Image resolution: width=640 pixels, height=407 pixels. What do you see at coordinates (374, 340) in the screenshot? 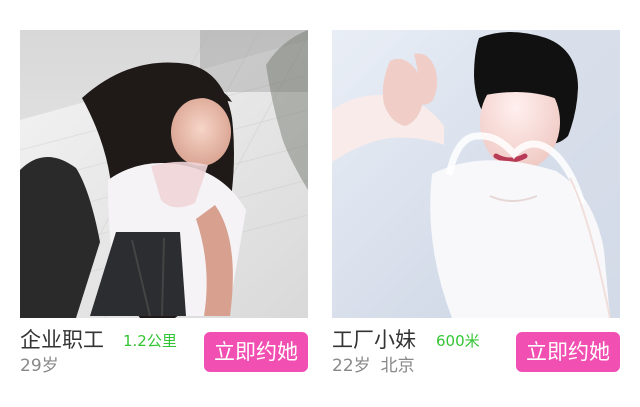
I see `profile-title: 工厂小妹` at bounding box center [374, 340].